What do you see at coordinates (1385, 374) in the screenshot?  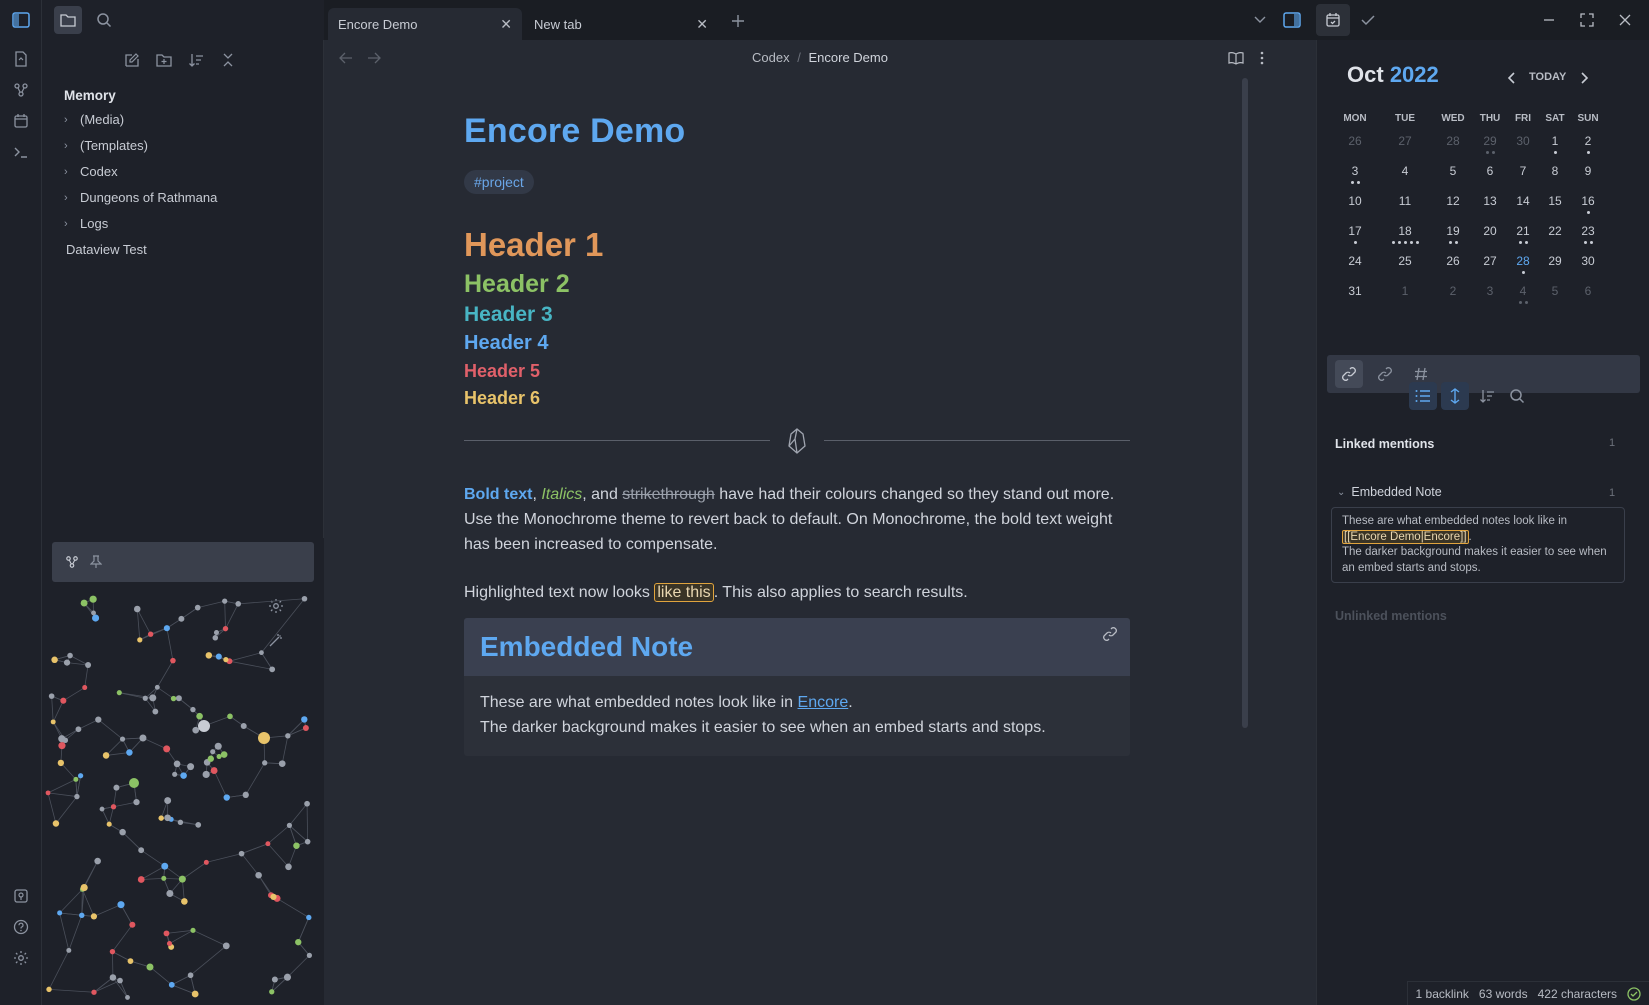 I see `outgoing-links-icon` at bounding box center [1385, 374].